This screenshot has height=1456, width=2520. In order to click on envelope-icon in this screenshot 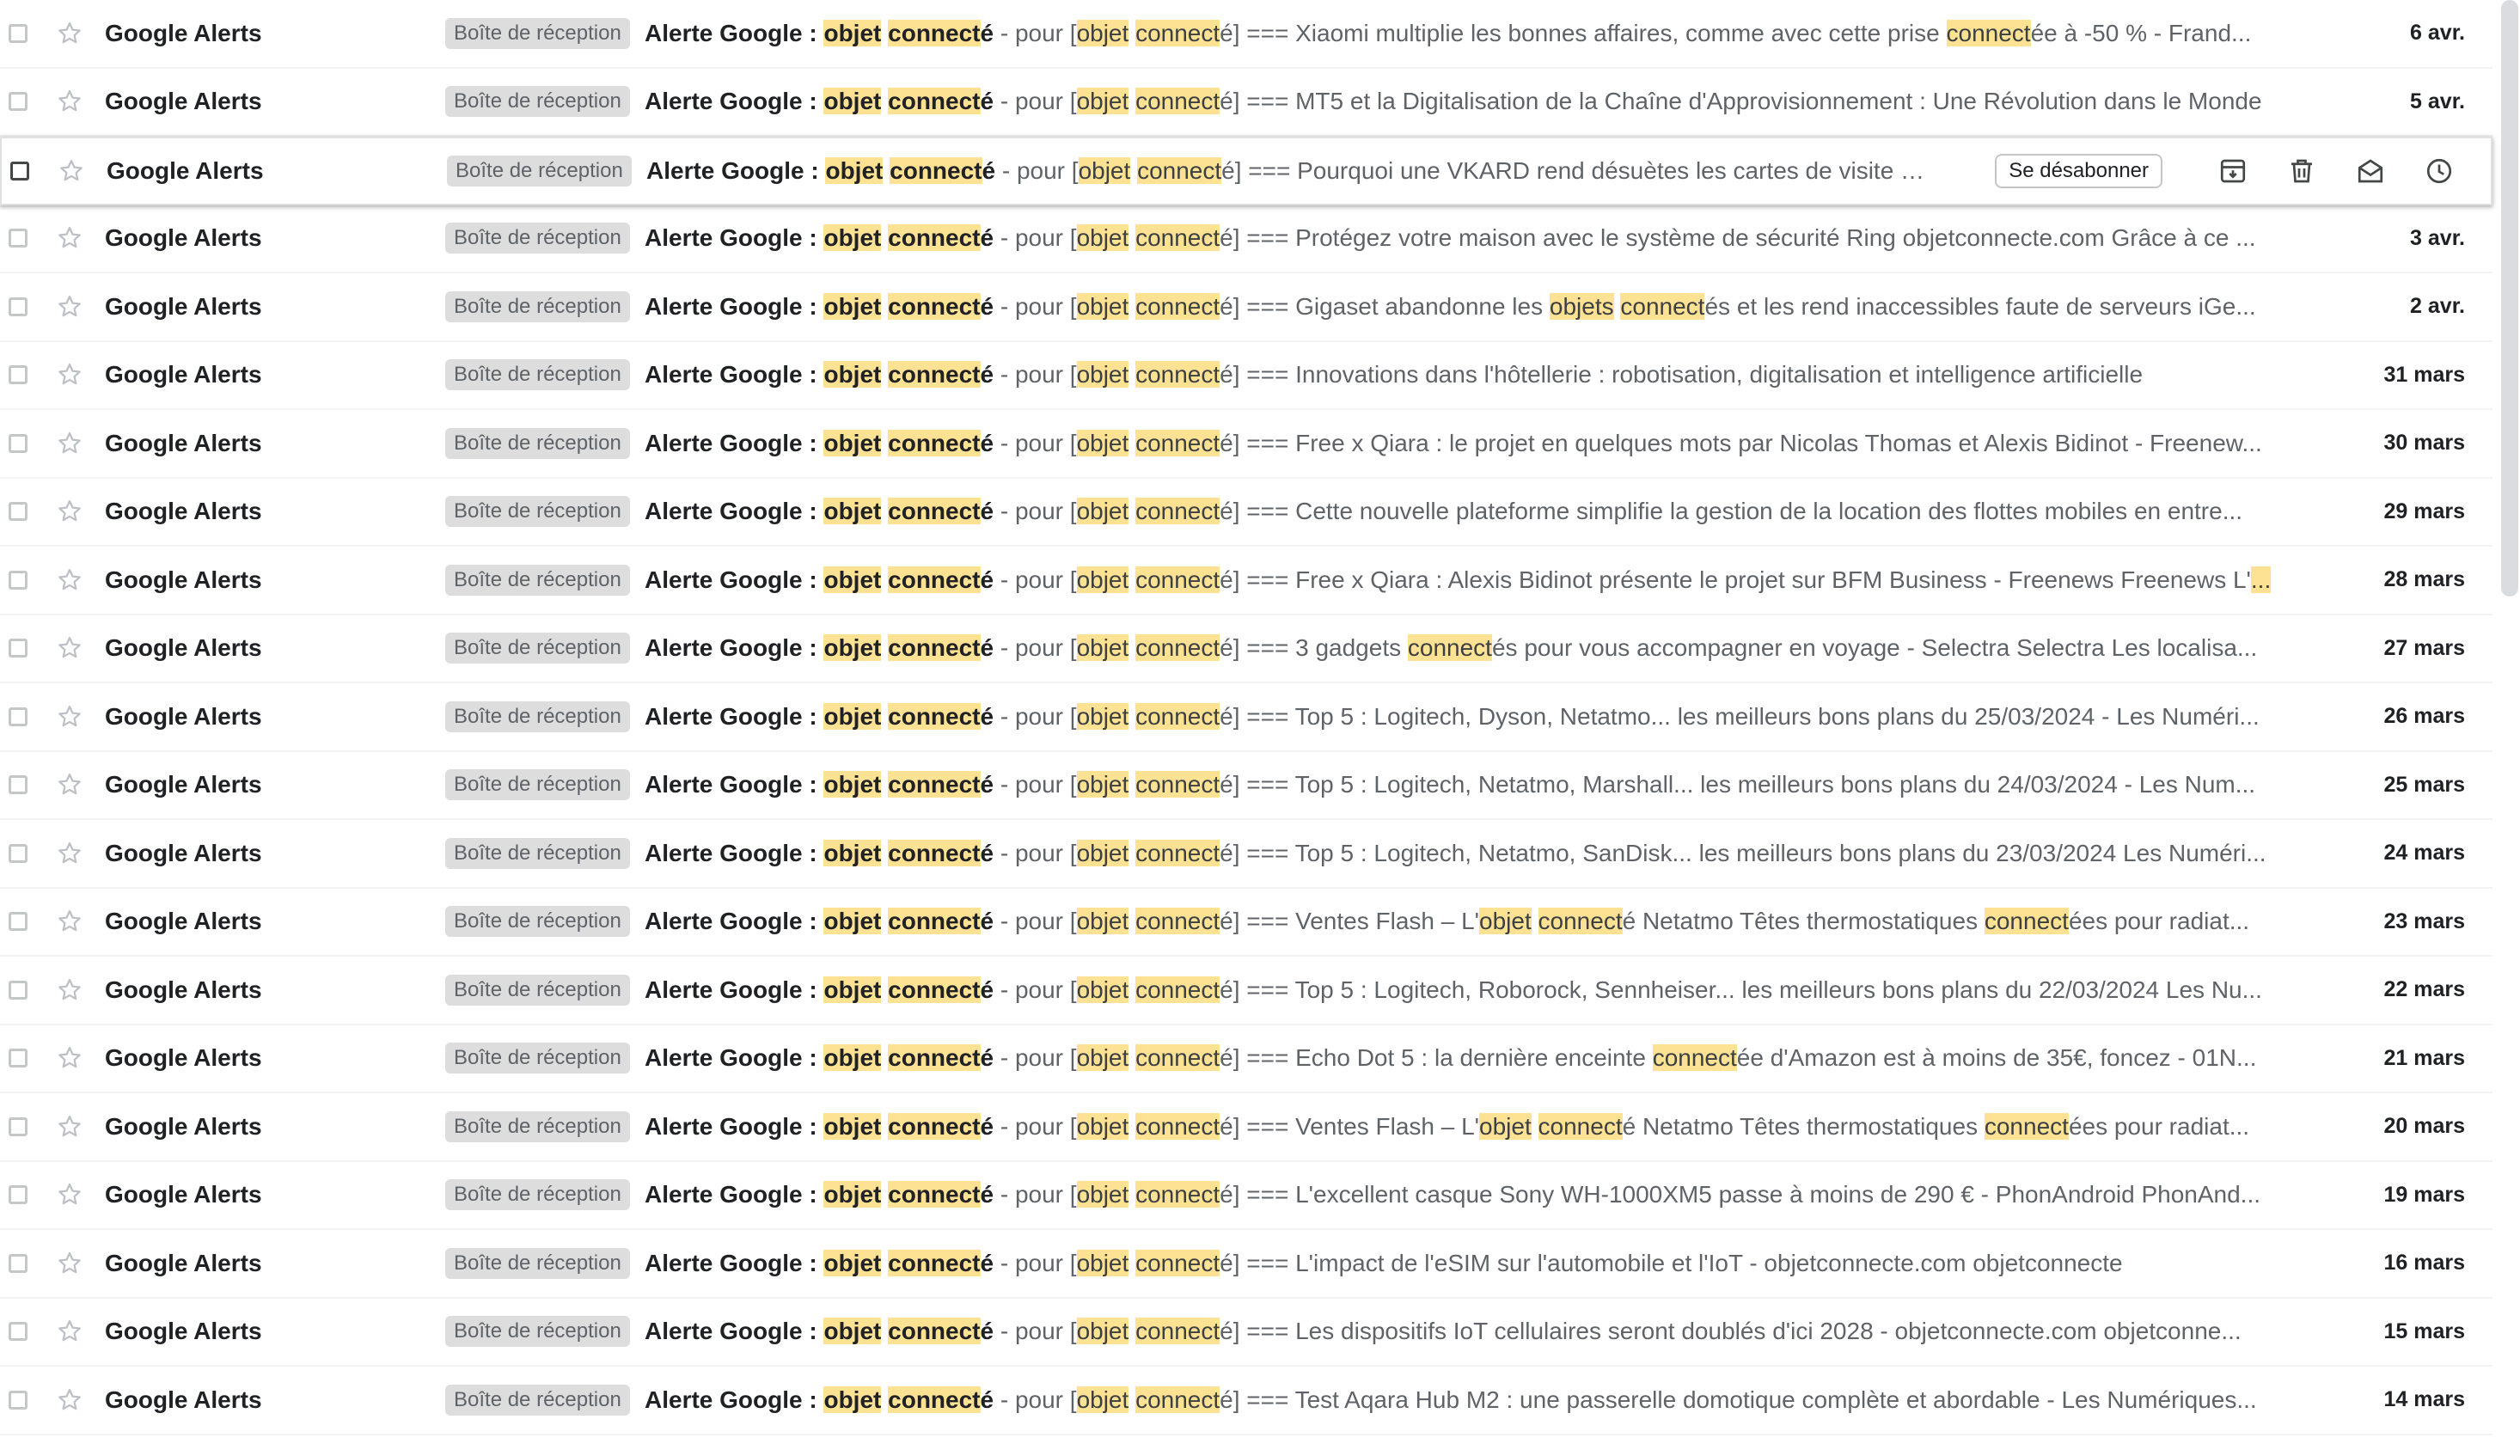, I will do `click(2370, 171)`.